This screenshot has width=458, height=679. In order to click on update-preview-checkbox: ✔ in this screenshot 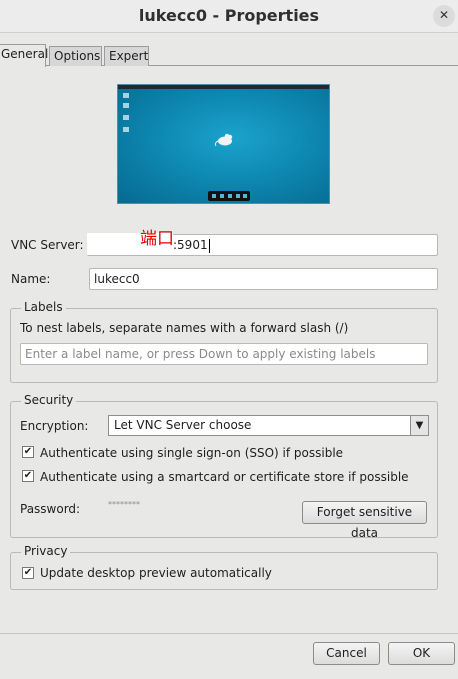, I will do `click(28, 573)`.